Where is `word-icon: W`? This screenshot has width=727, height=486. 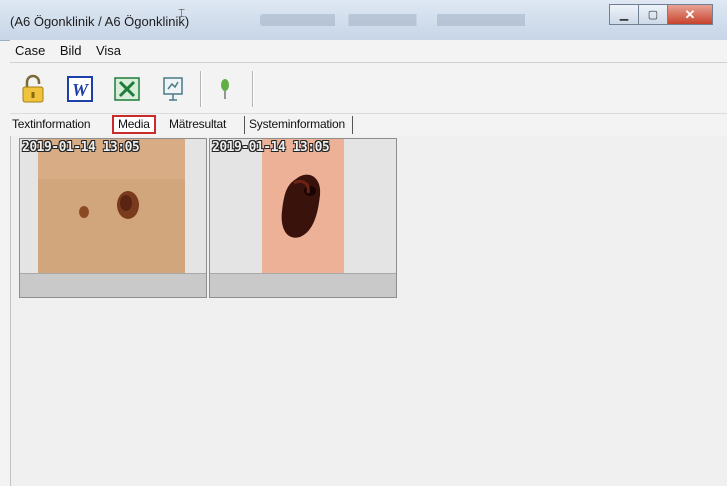 word-icon: W is located at coordinates (80, 89).